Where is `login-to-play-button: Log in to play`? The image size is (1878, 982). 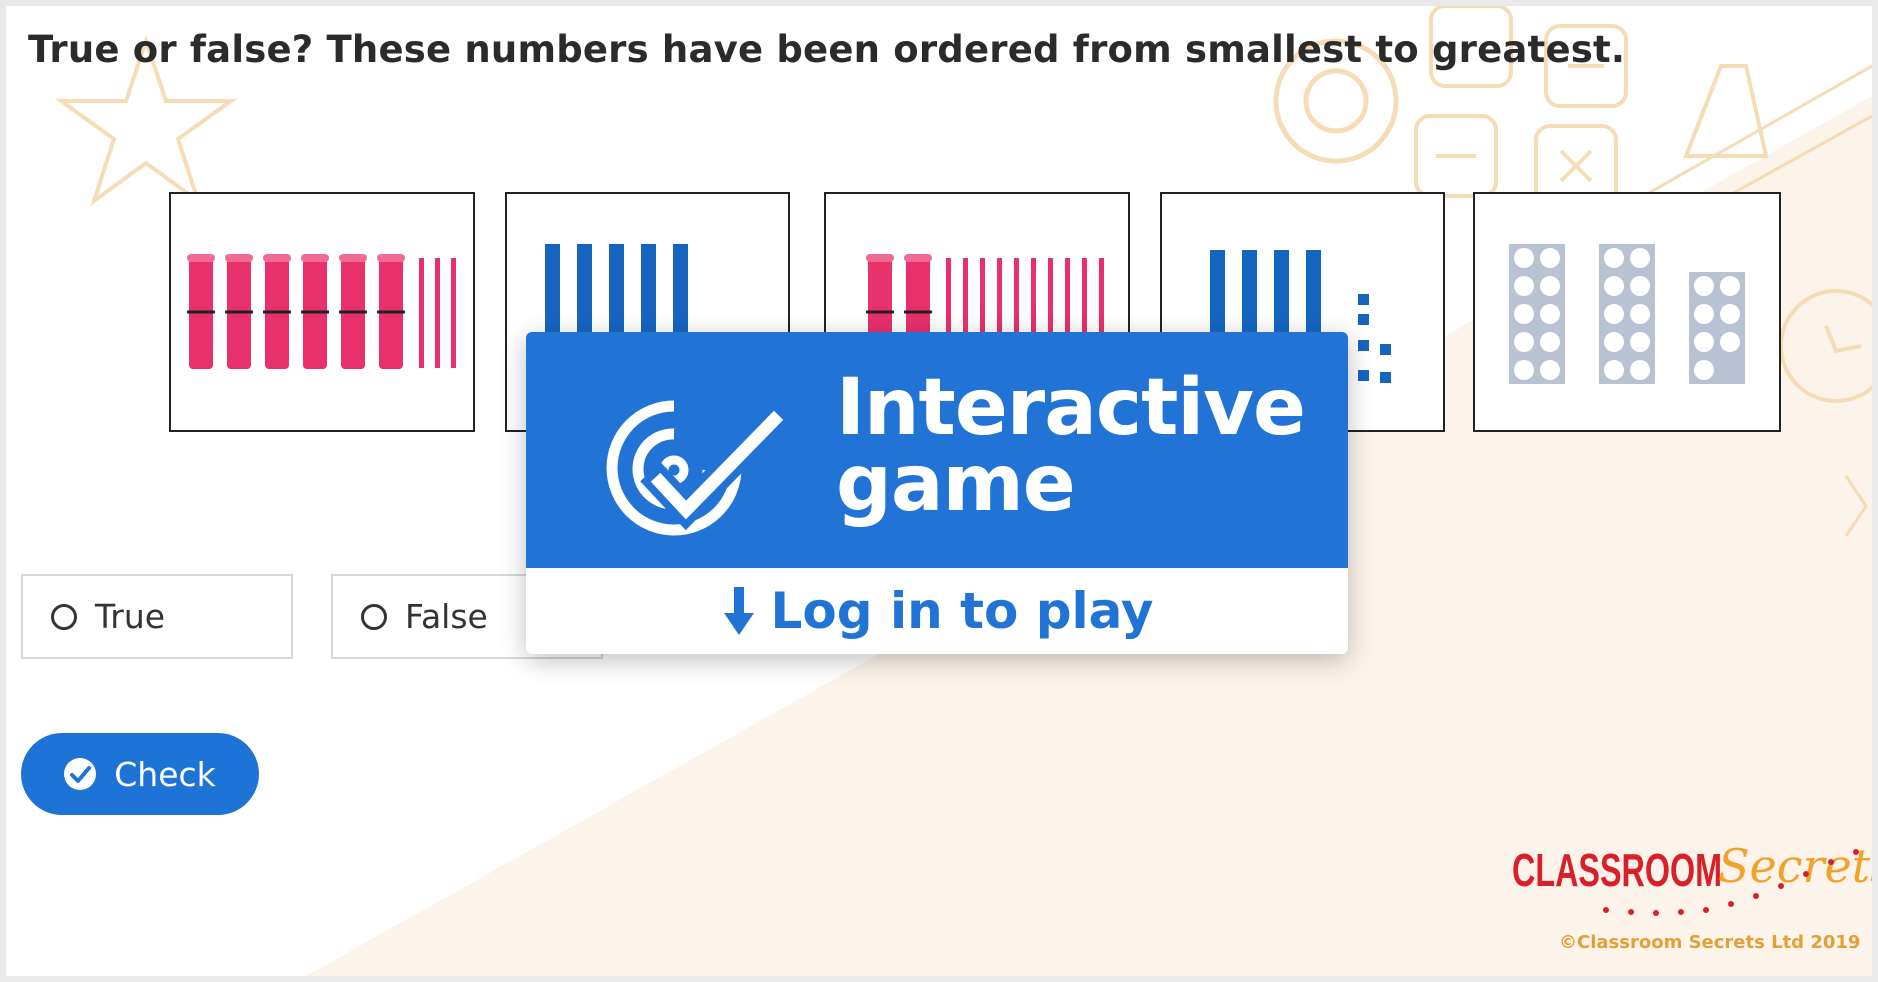 login-to-play-button: Log in to play is located at coordinates (937, 611).